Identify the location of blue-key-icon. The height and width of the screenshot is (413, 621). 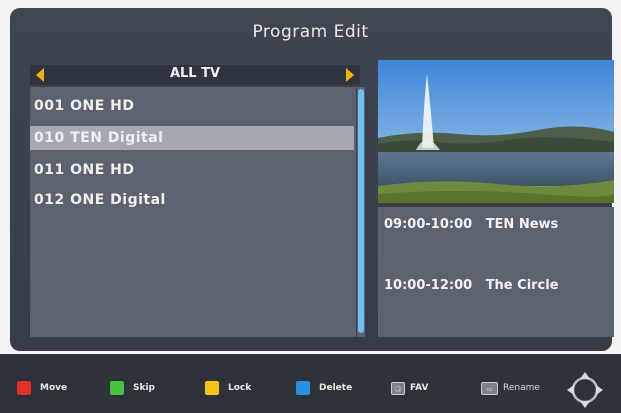
(303, 388).